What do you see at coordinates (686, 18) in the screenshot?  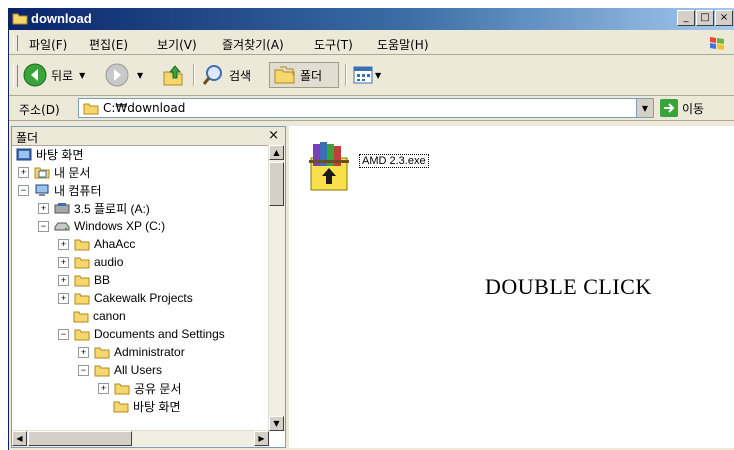 I see `minimize-button: _` at bounding box center [686, 18].